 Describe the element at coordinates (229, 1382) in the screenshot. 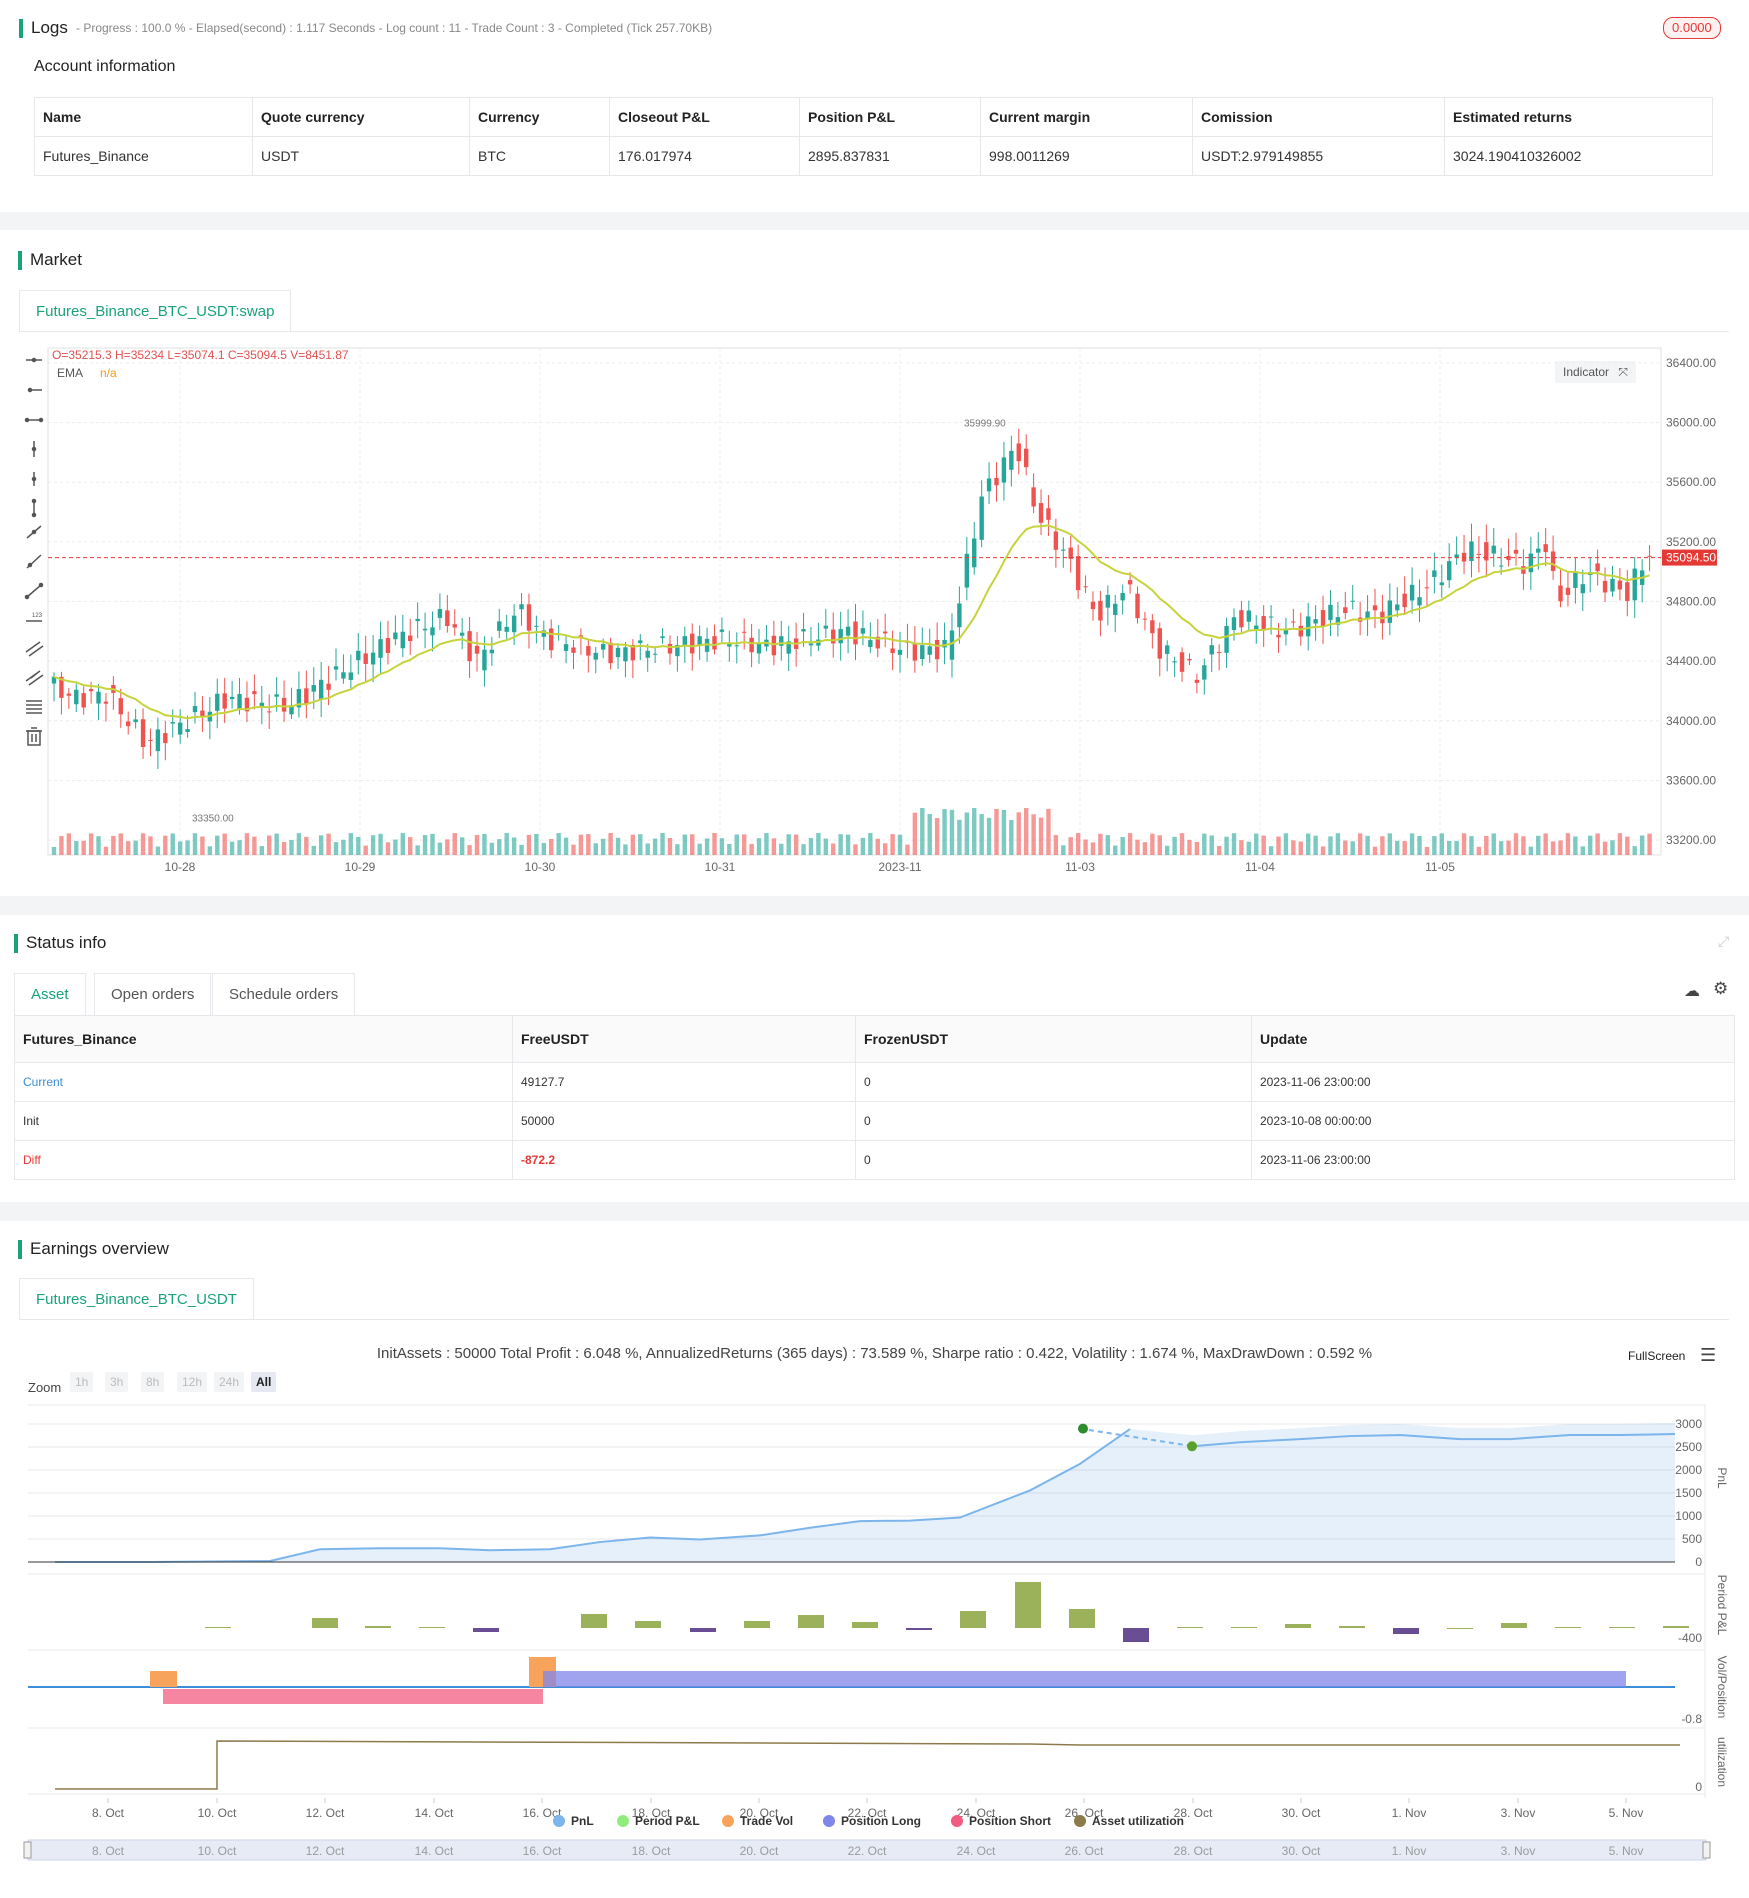

I see `zoom-24h: 24h` at that location.